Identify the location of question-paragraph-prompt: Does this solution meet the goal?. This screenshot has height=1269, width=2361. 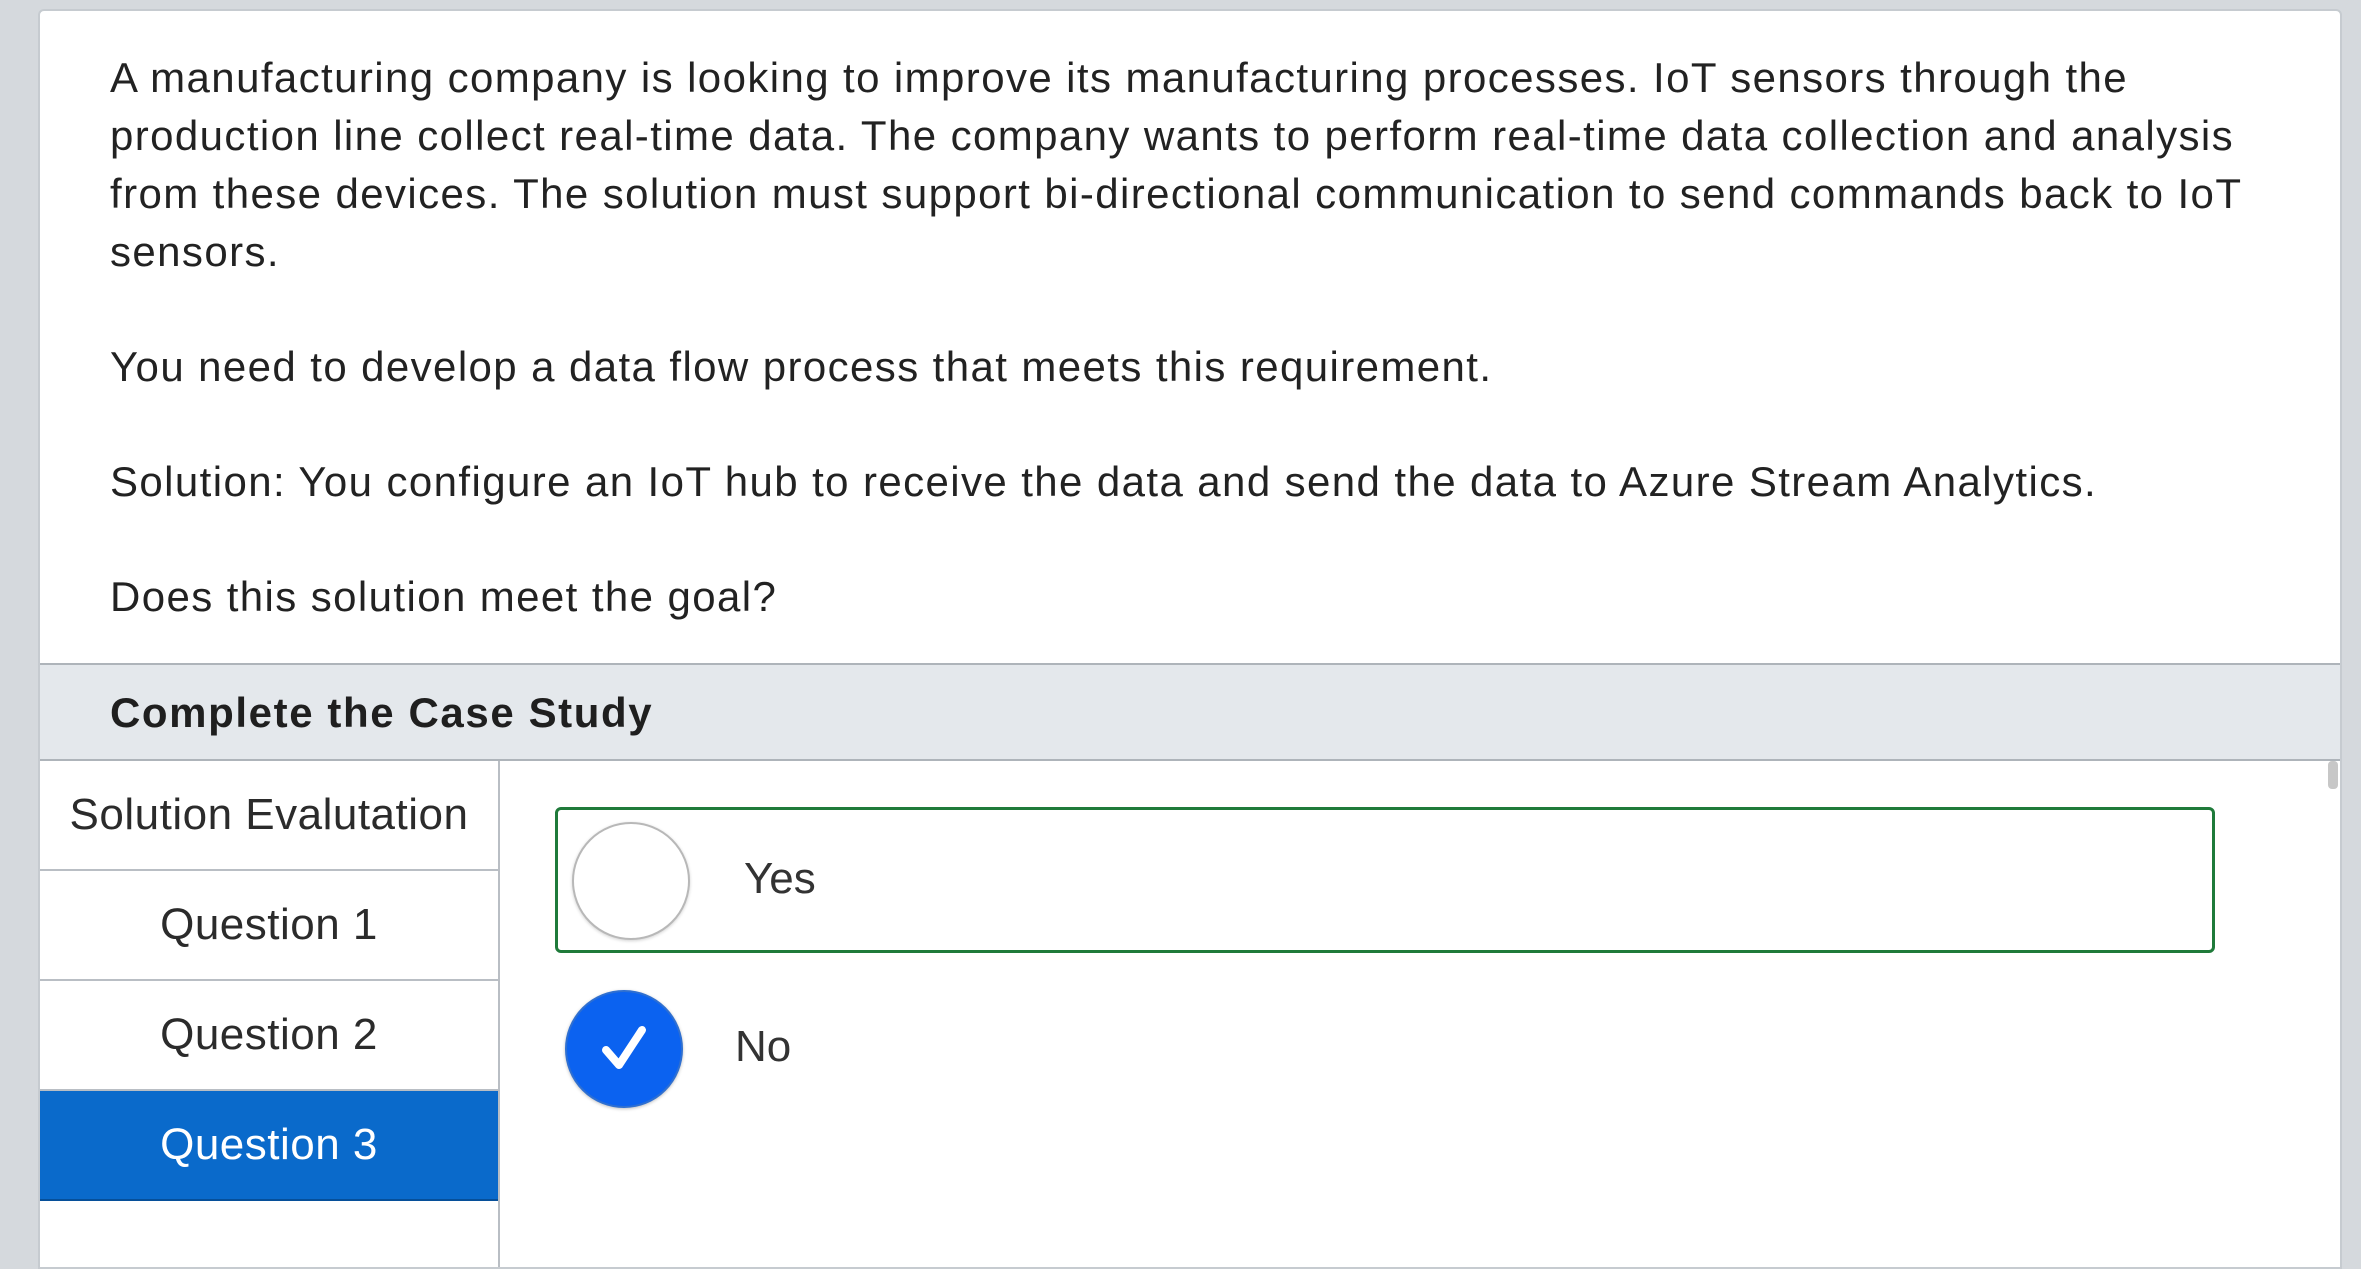
(444, 596).